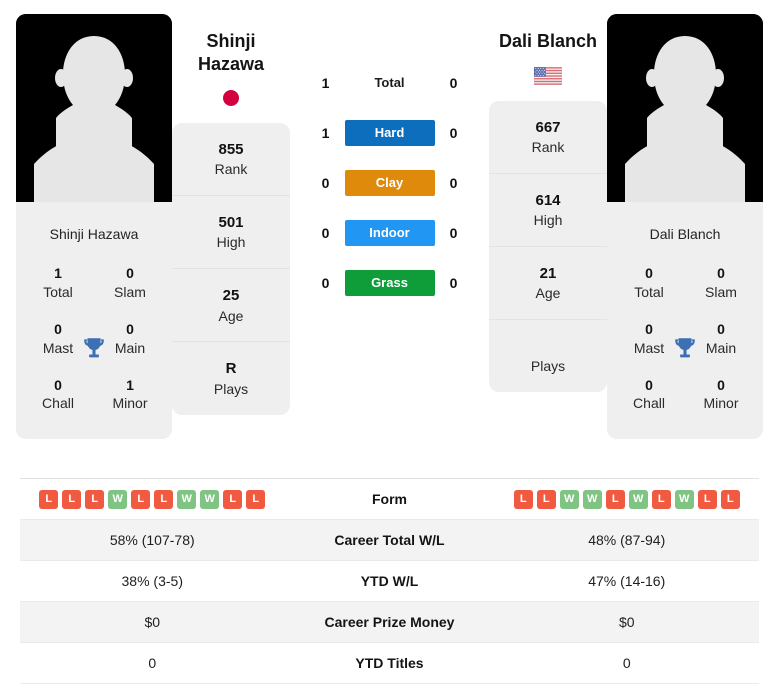 The height and width of the screenshot is (699, 779). Describe the element at coordinates (626, 663) in the screenshot. I see `right-value: 0` at that location.